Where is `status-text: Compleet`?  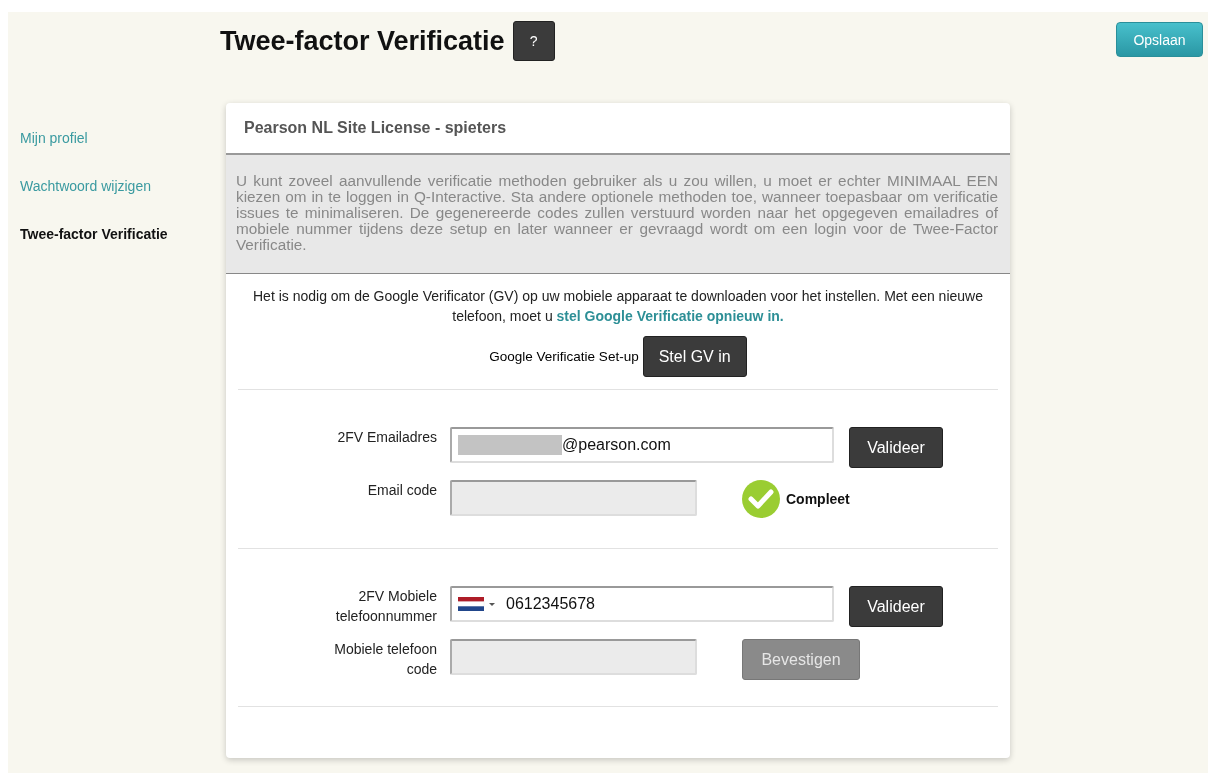
status-text: Compleet is located at coordinates (818, 499).